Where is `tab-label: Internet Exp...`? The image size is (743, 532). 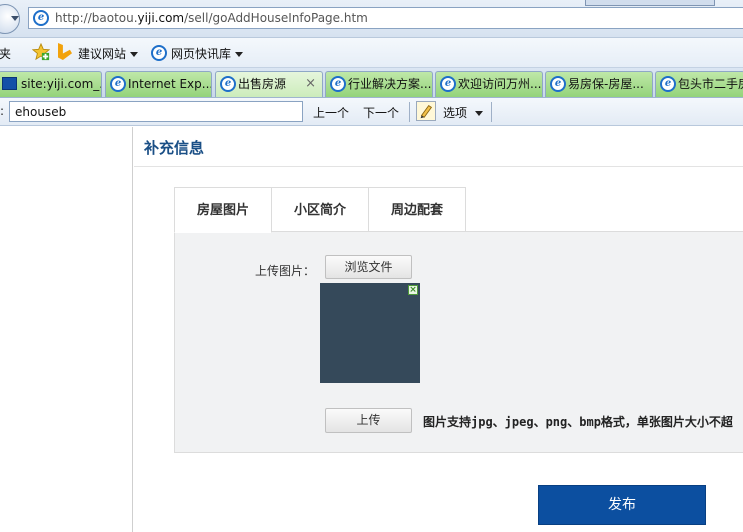
tab-label: Internet Exp... is located at coordinates (170, 84).